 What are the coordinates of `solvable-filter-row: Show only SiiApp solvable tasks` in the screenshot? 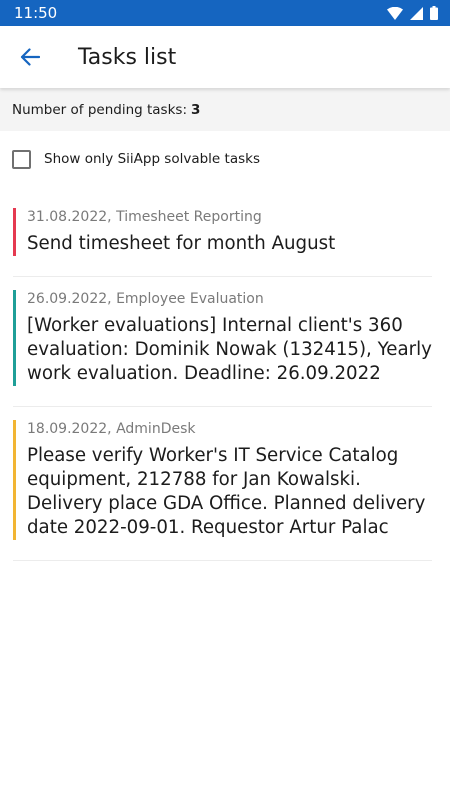 It's located at (225, 159).